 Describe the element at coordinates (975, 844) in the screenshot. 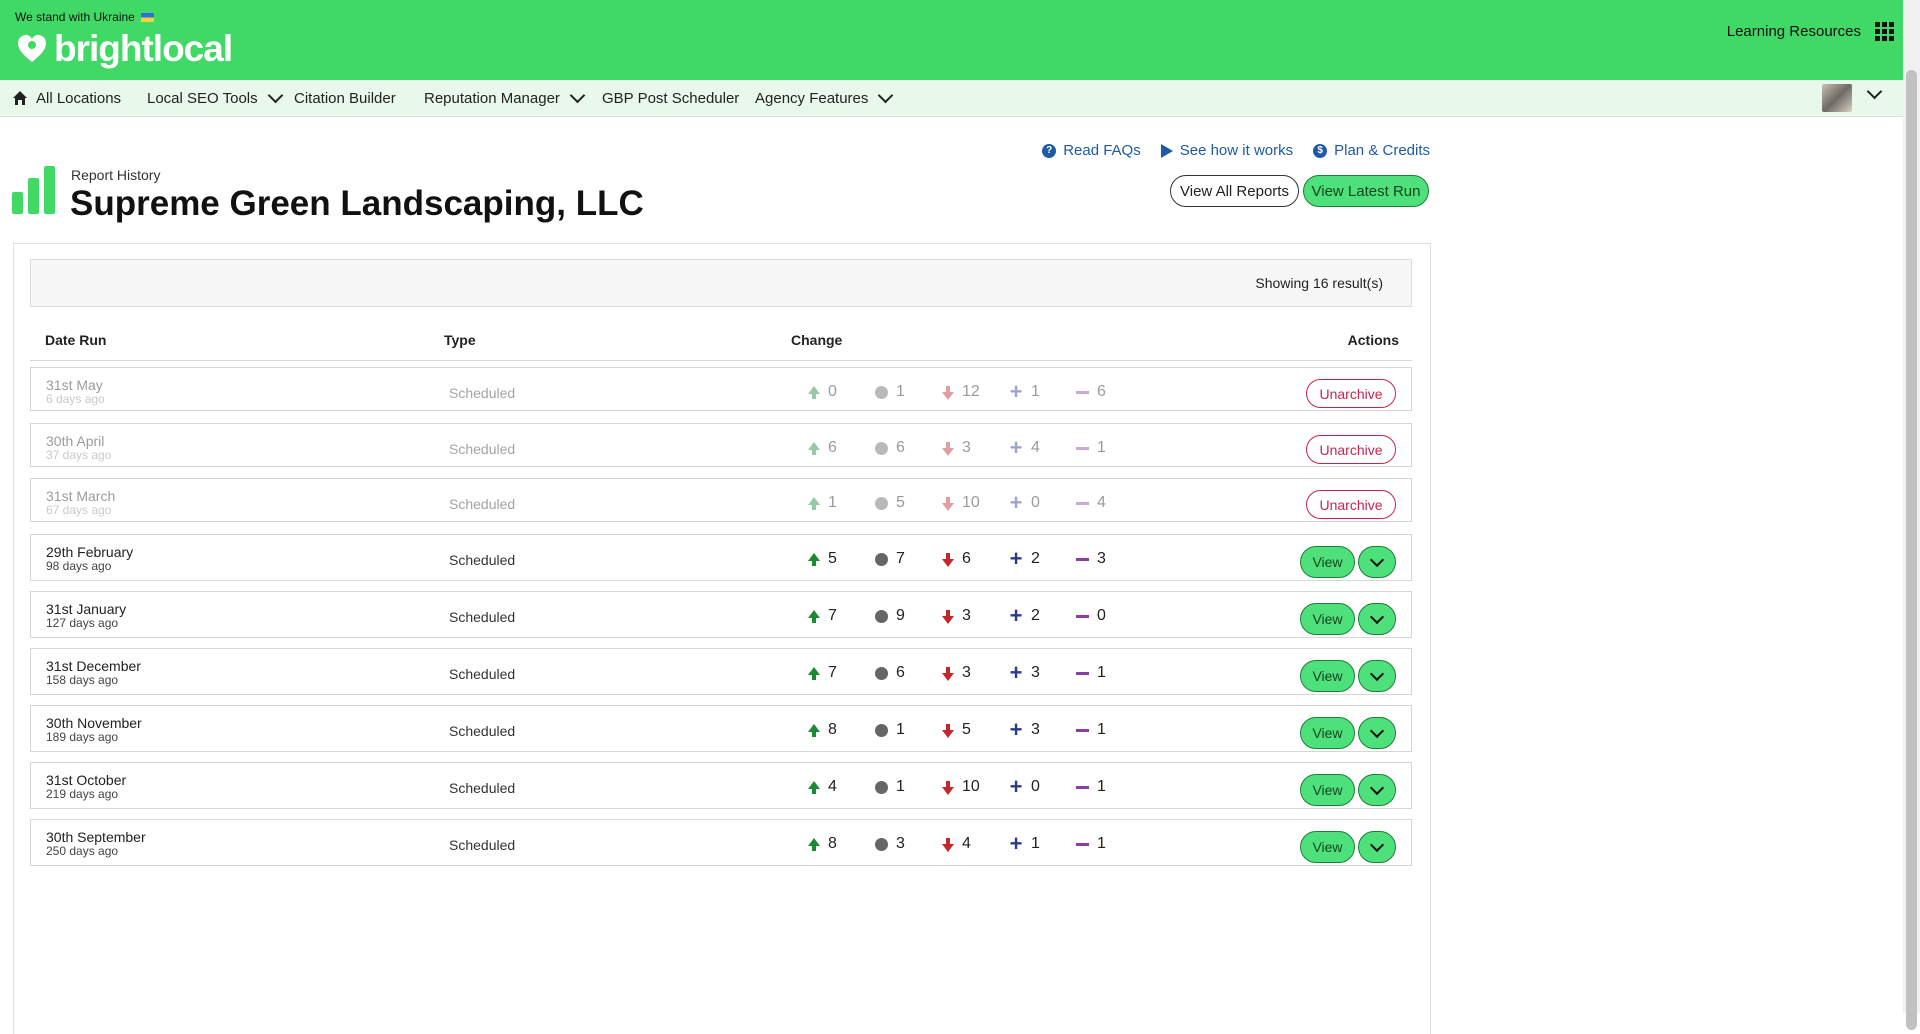

I see `change-summary: 8 3 4 +1 1` at that location.